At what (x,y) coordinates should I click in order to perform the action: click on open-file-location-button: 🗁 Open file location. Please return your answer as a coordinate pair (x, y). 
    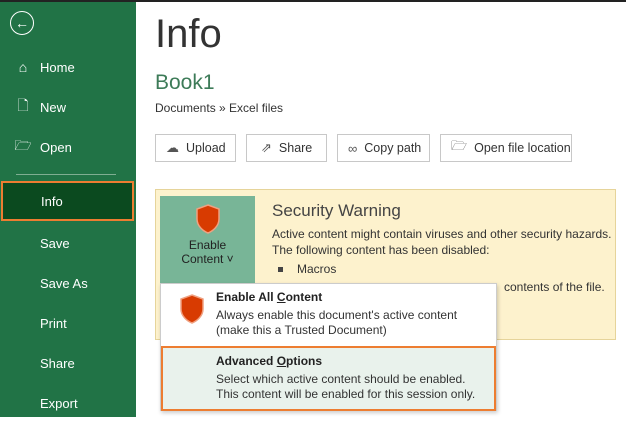
    Looking at the image, I should click on (506, 148).